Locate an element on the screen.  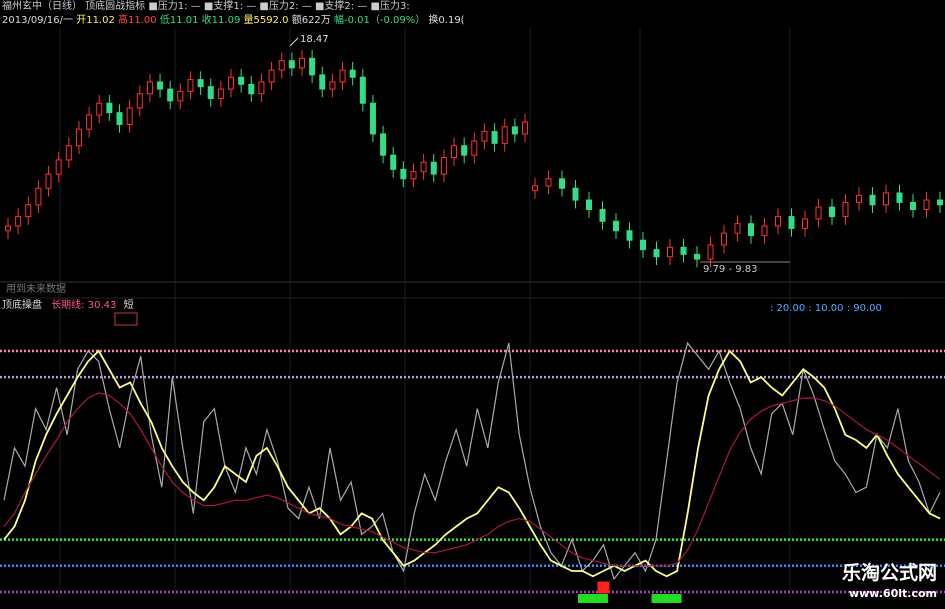
indicator-param: 长期线: 30.43 is located at coordinates (84, 305).